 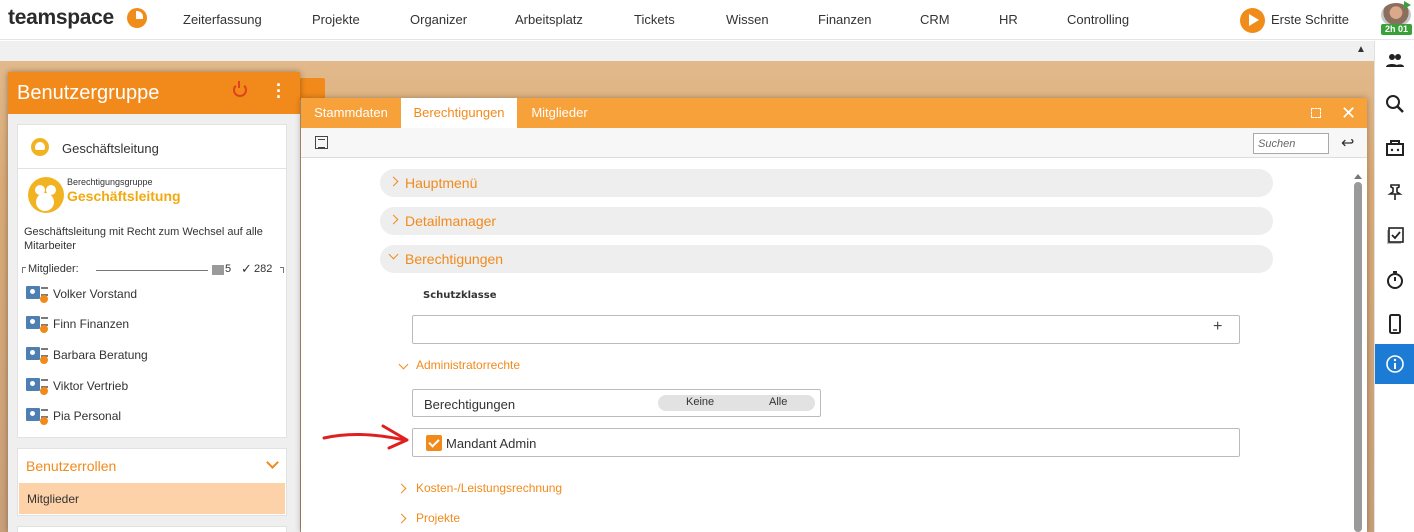 What do you see at coordinates (1316, 113) in the screenshot?
I see `maximize-icon` at bounding box center [1316, 113].